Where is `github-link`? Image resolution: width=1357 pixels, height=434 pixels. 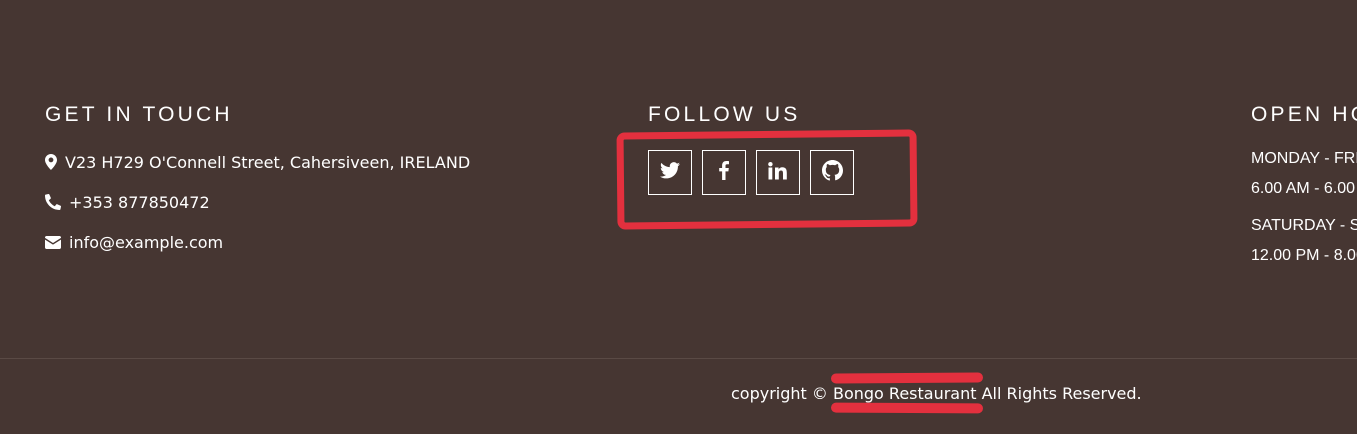 github-link is located at coordinates (832, 172).